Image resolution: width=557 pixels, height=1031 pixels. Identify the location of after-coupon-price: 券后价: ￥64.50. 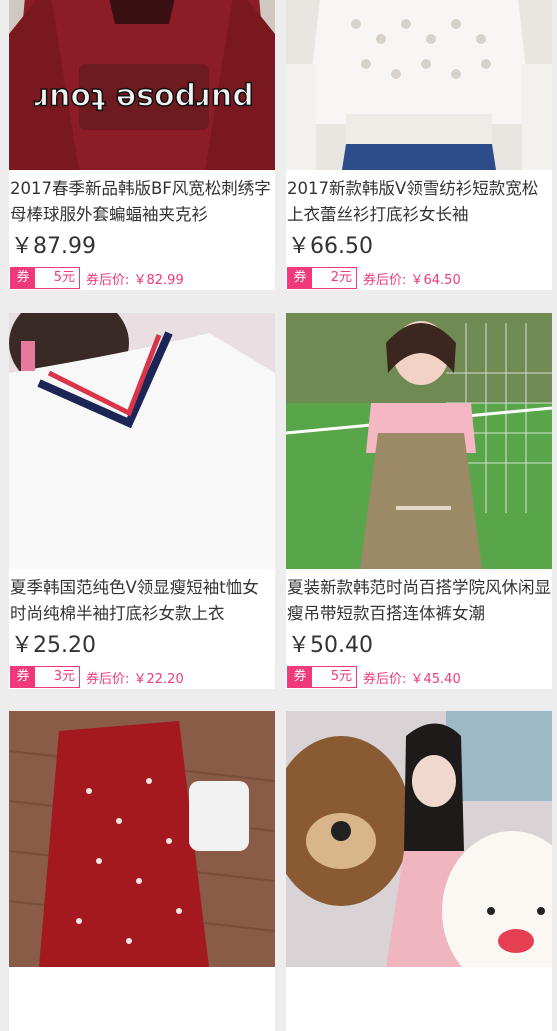
(412, 280).